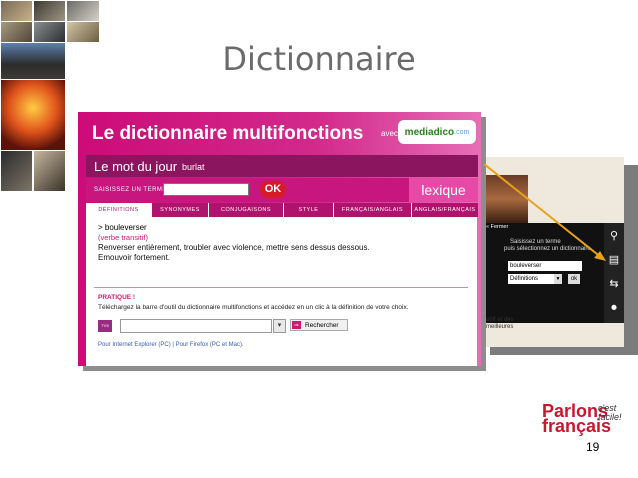  What do you see at coordinates (180, 210) in the screenshot?
I see `tab-synonymes: SYNONYMES` at bounding box center [180, 210].